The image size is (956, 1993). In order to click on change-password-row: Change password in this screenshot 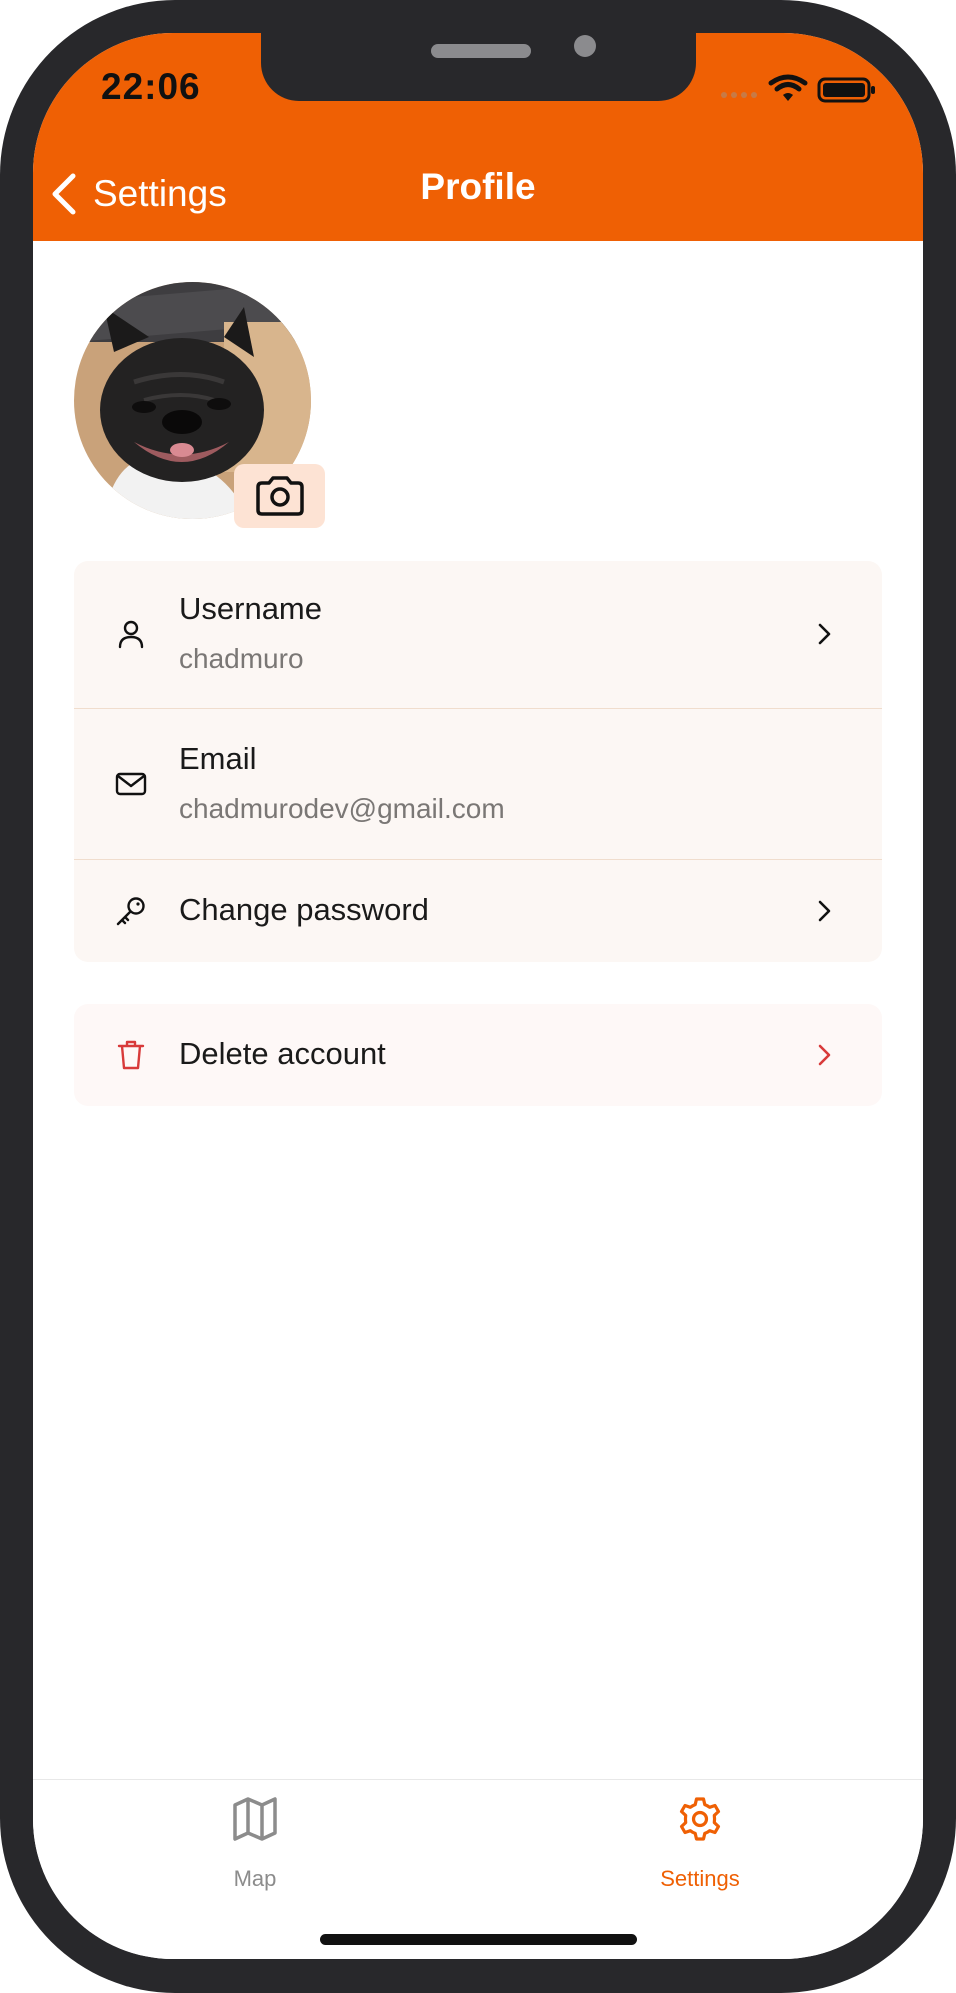, I will do `click(478, 911)`.